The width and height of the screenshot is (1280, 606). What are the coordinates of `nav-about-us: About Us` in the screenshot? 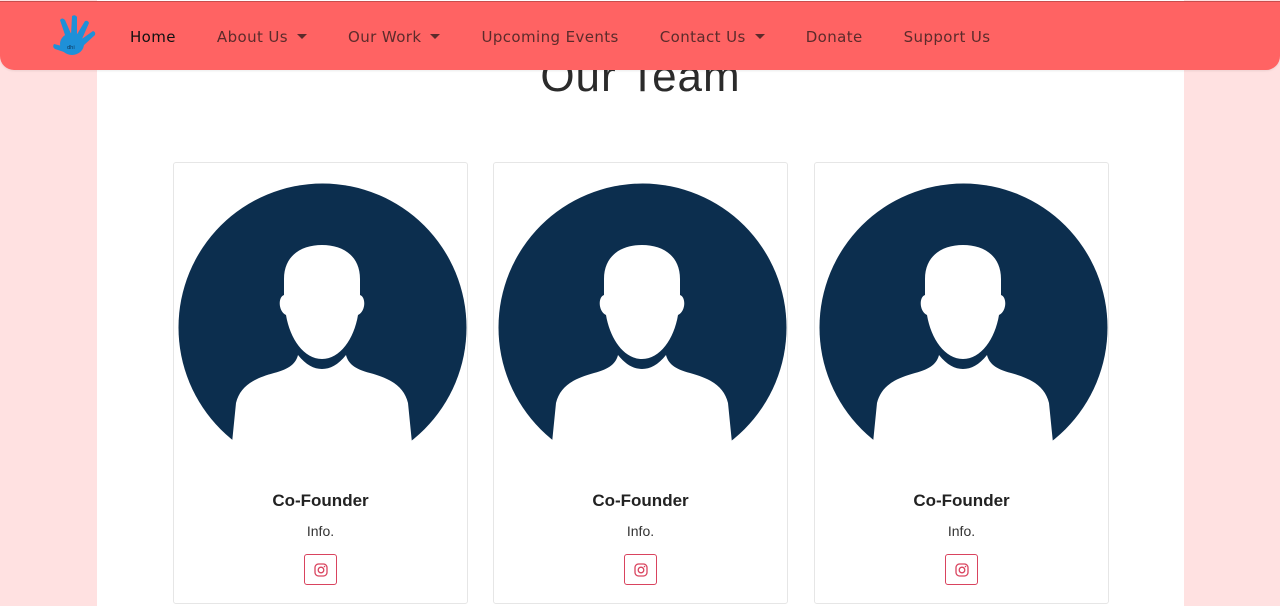 It's located at (262, 36).